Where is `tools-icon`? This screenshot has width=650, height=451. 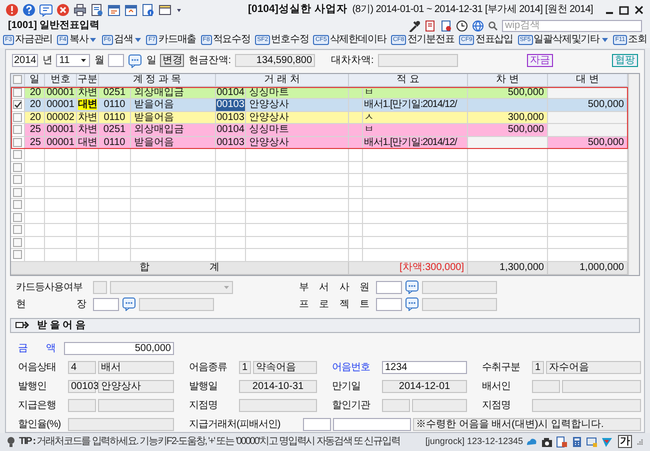
tools-icon is located at coordinates (414, 26).